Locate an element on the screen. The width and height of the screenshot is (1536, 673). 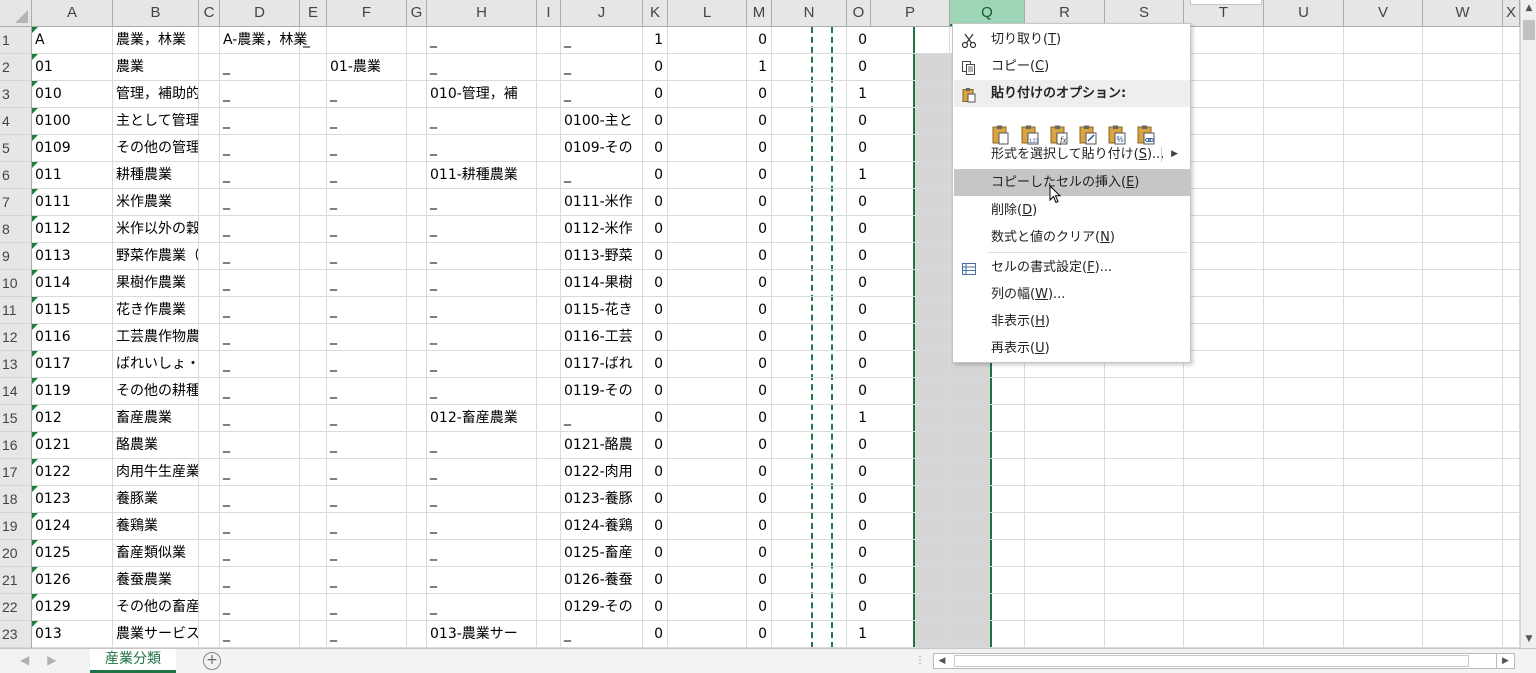
cell-h: 010-管理，補 is located at coordinates (482, 94).